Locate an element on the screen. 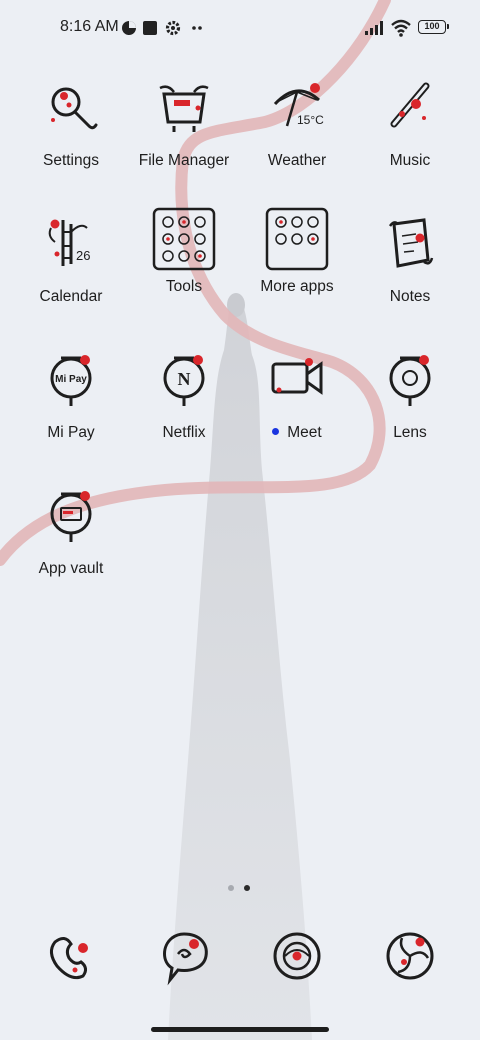  wifi-icon is located at coordinates (401, 28).